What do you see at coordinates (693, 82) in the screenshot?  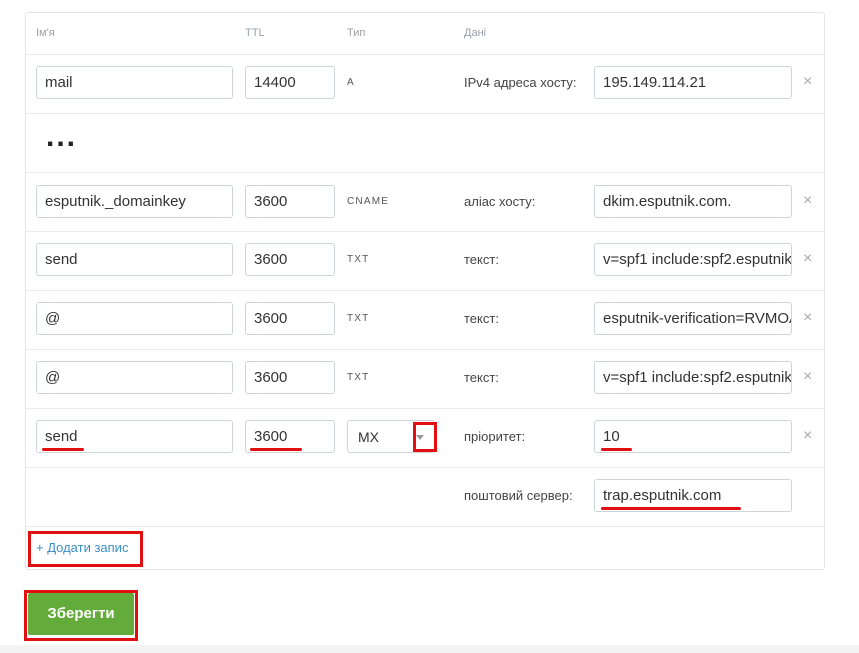 I see `record-data-input: 195.149.114.21` at bounding box center [693, 82].